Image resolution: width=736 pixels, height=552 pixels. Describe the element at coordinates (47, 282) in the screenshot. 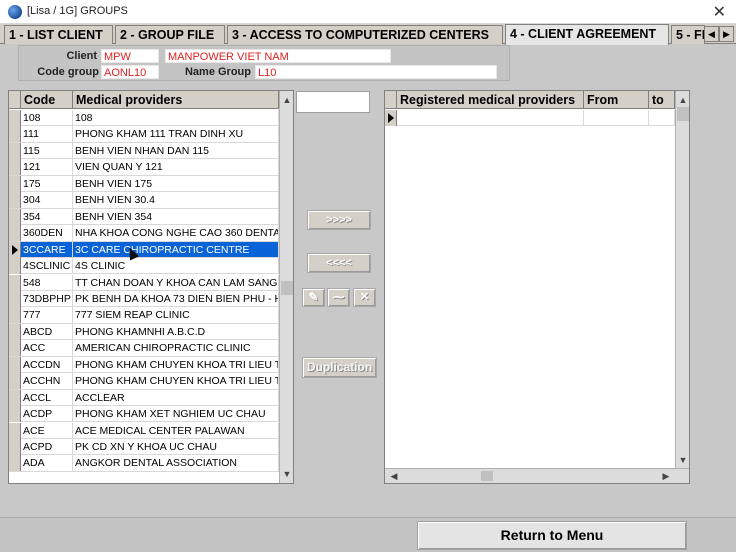

I see `provider-code-cell: 548` at that location.